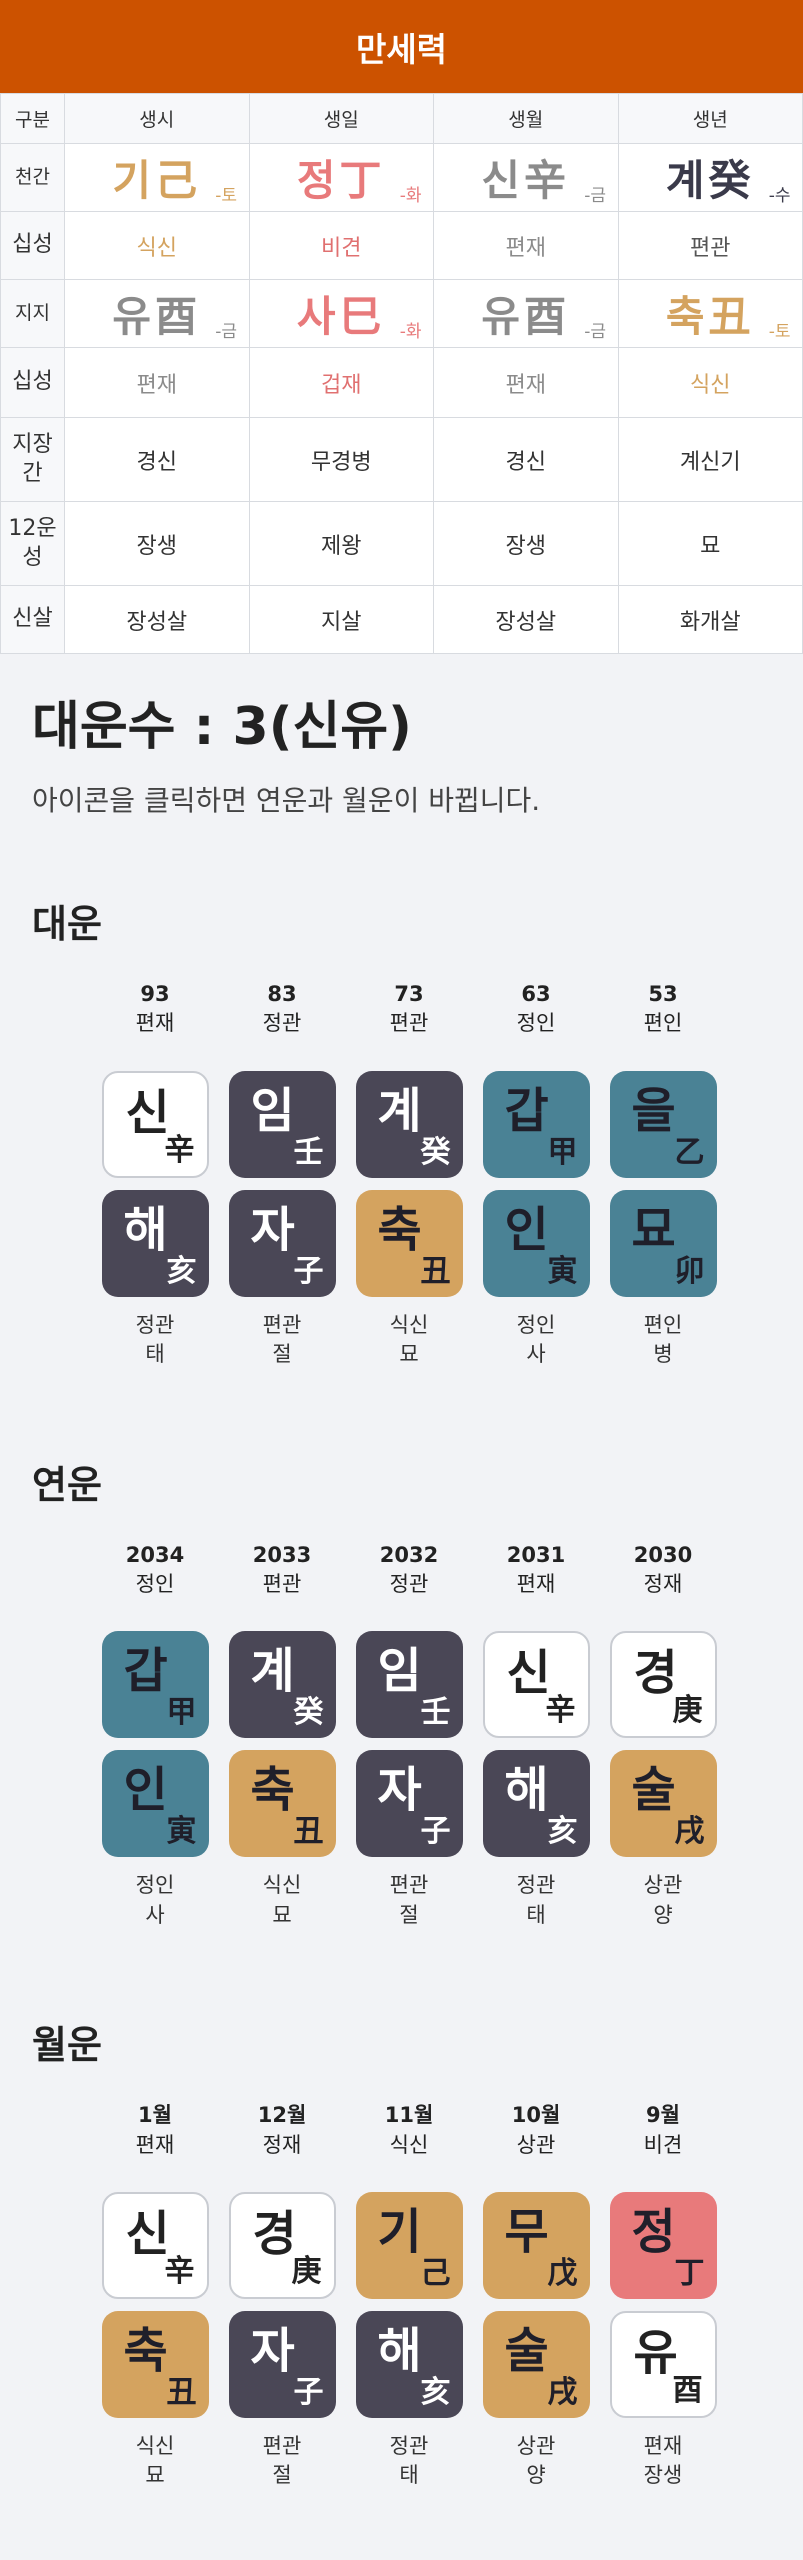  What do you see at coordinates (536, 2245) in the screenshot?
I see `pillar-tile: 무戊` at bounding box center [536, 2245].